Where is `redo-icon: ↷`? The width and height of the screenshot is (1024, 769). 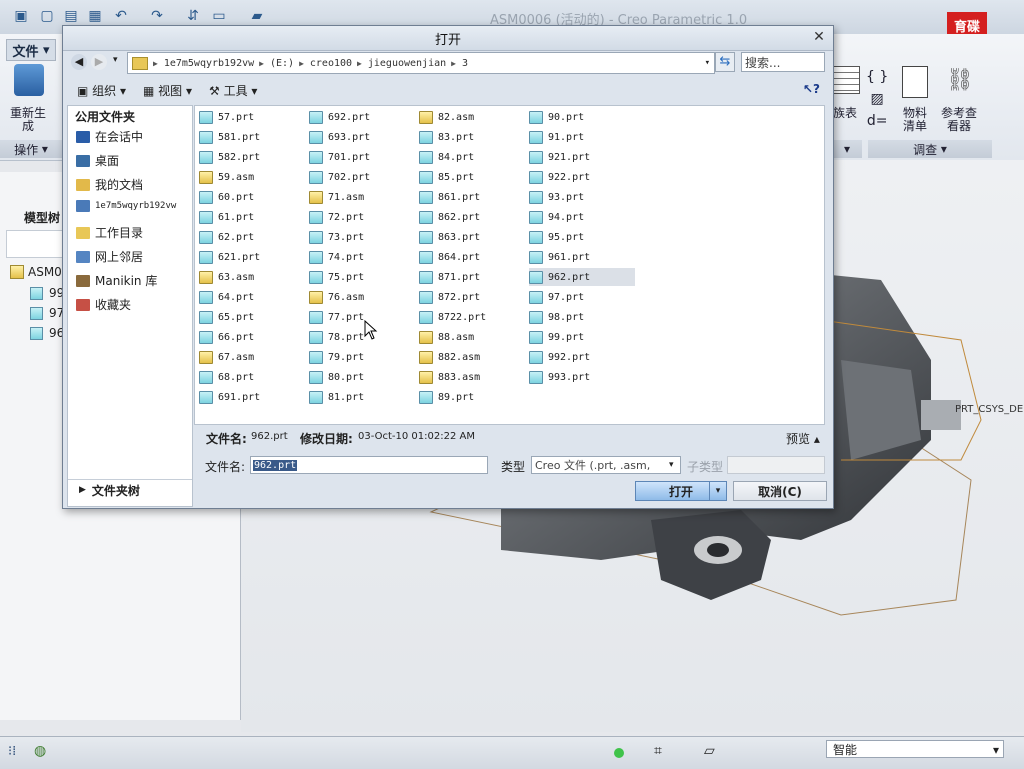
redo-icon: ↷ is located at coordinates (157, 16).